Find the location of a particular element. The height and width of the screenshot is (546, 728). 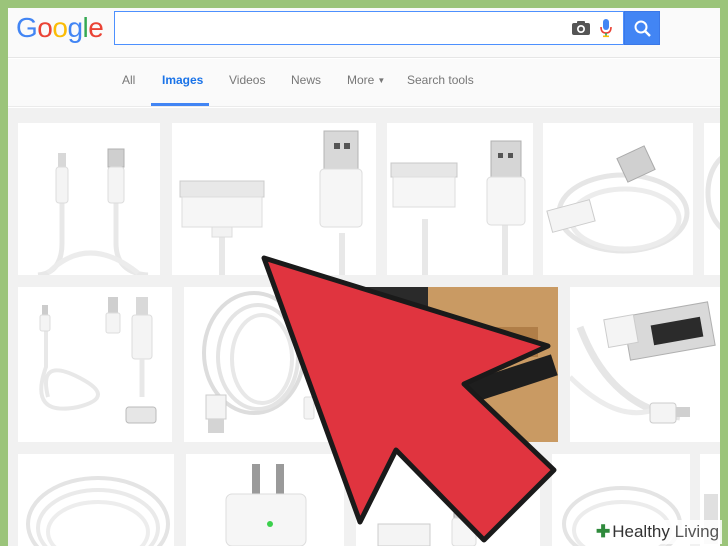

watermark-brand: Healthy is located at coordinates (641, 531).